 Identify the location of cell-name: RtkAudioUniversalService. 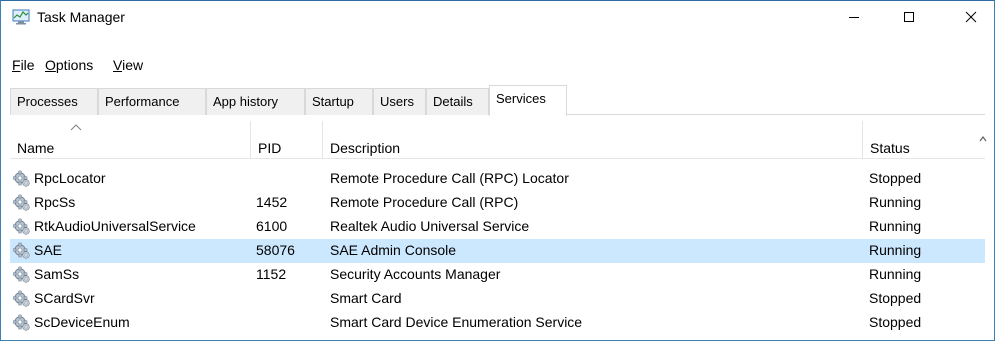
(115, 226).